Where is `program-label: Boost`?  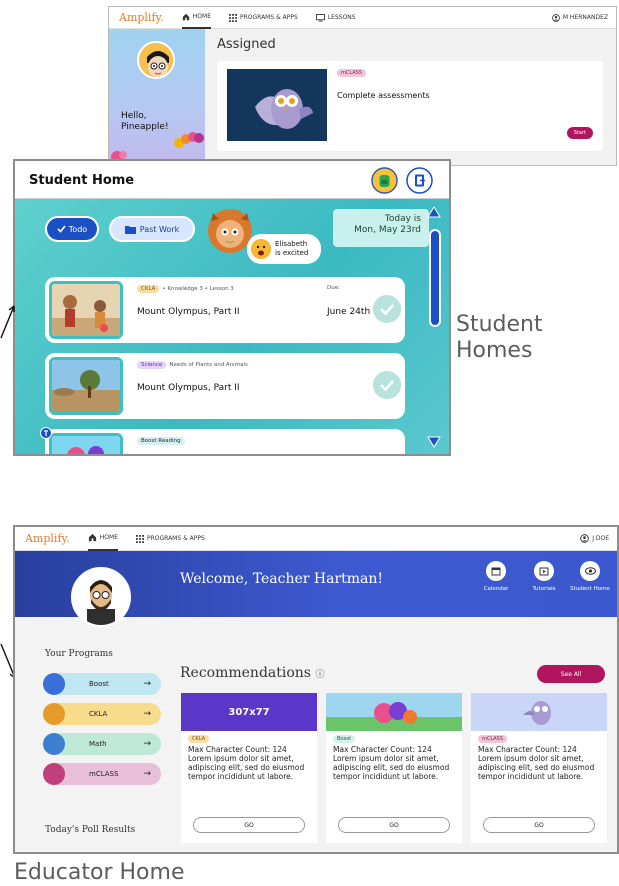
program-label: Boost is located at coordinates (99, 684).